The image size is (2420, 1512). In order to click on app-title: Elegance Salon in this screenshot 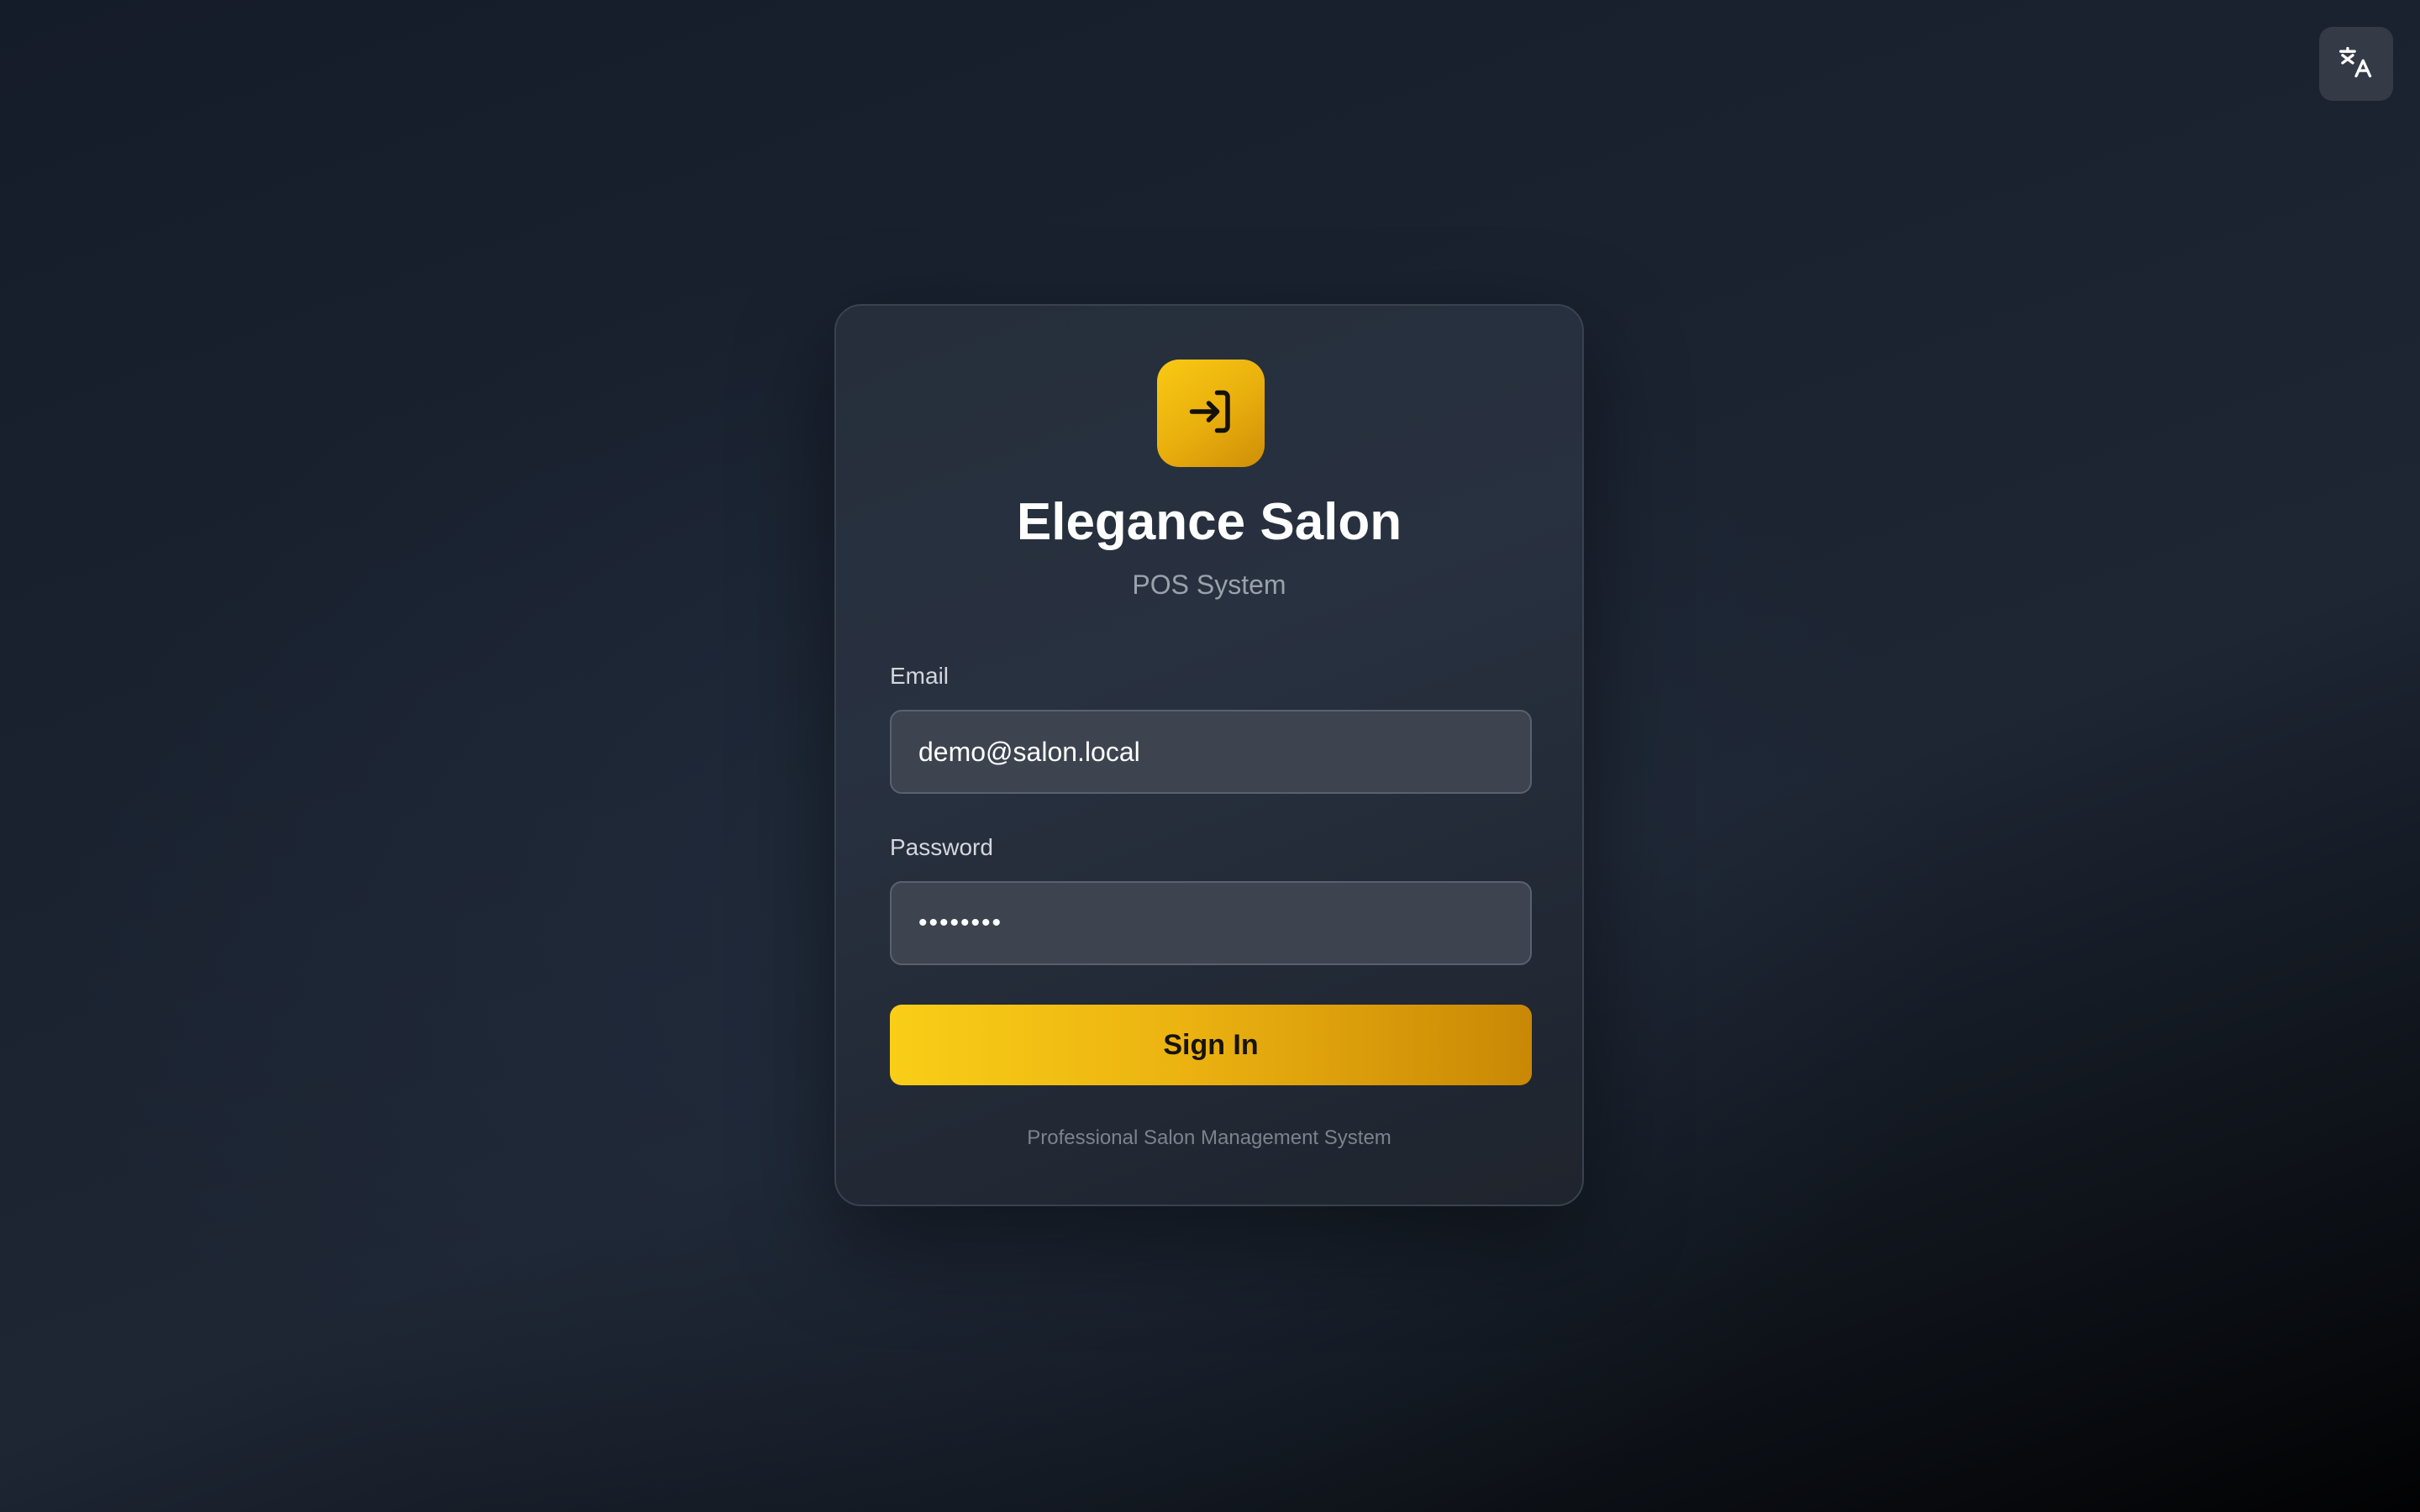, I will do `click(1209, 522)`.